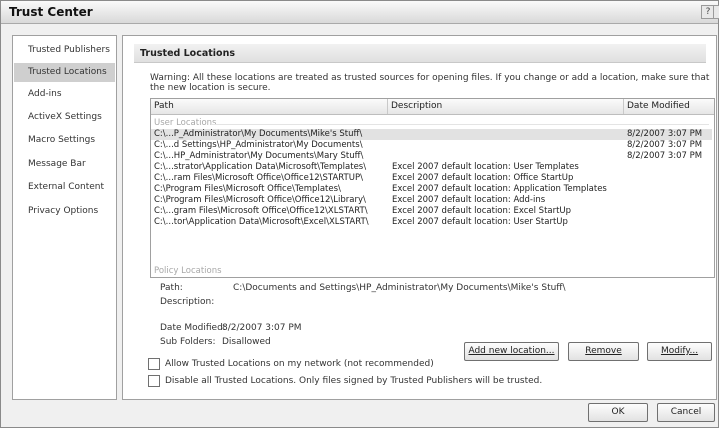 This screenshot has width=719, height=428. I want to click on sidebar-item-macro-settings: Macro Settings, so click(64, 140).